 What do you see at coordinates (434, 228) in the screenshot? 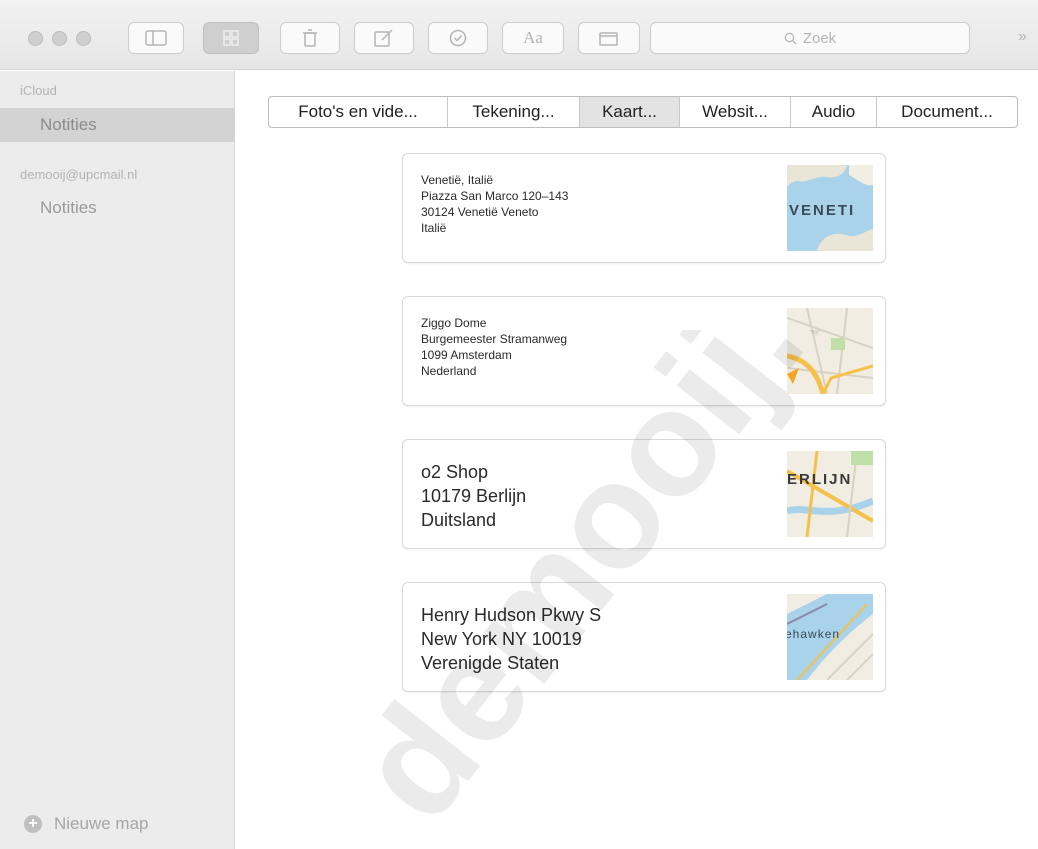
I see `address-line: Italië` at bounding box center [434, 228].